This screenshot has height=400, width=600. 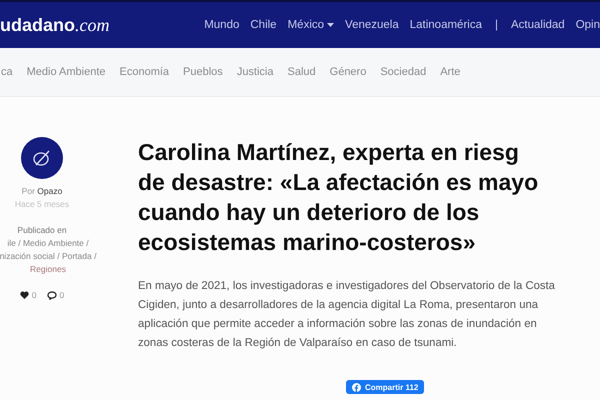 I want to click on category-link: Pueblos, so click(x=203, y=72).